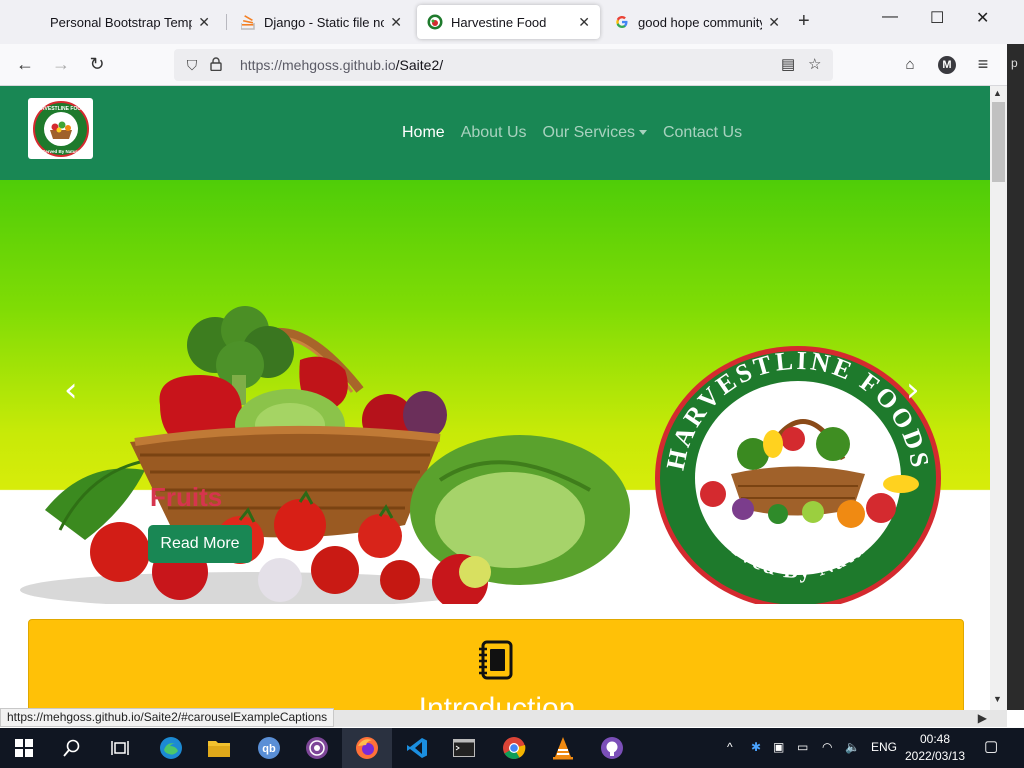  What do you see at coordinates (1014, 63) in the screenshot?
I see `background-window-text: p` at bounding box center [1014, 63].